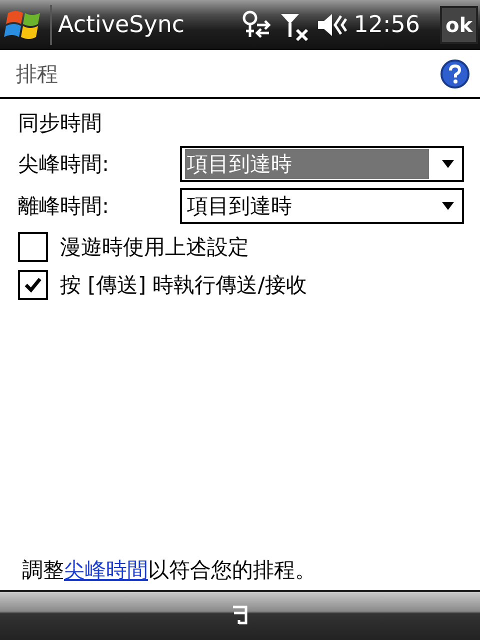 This screenshot has height=640, width=480. I want to click on clock-time: 12:56, so click(387, 25).